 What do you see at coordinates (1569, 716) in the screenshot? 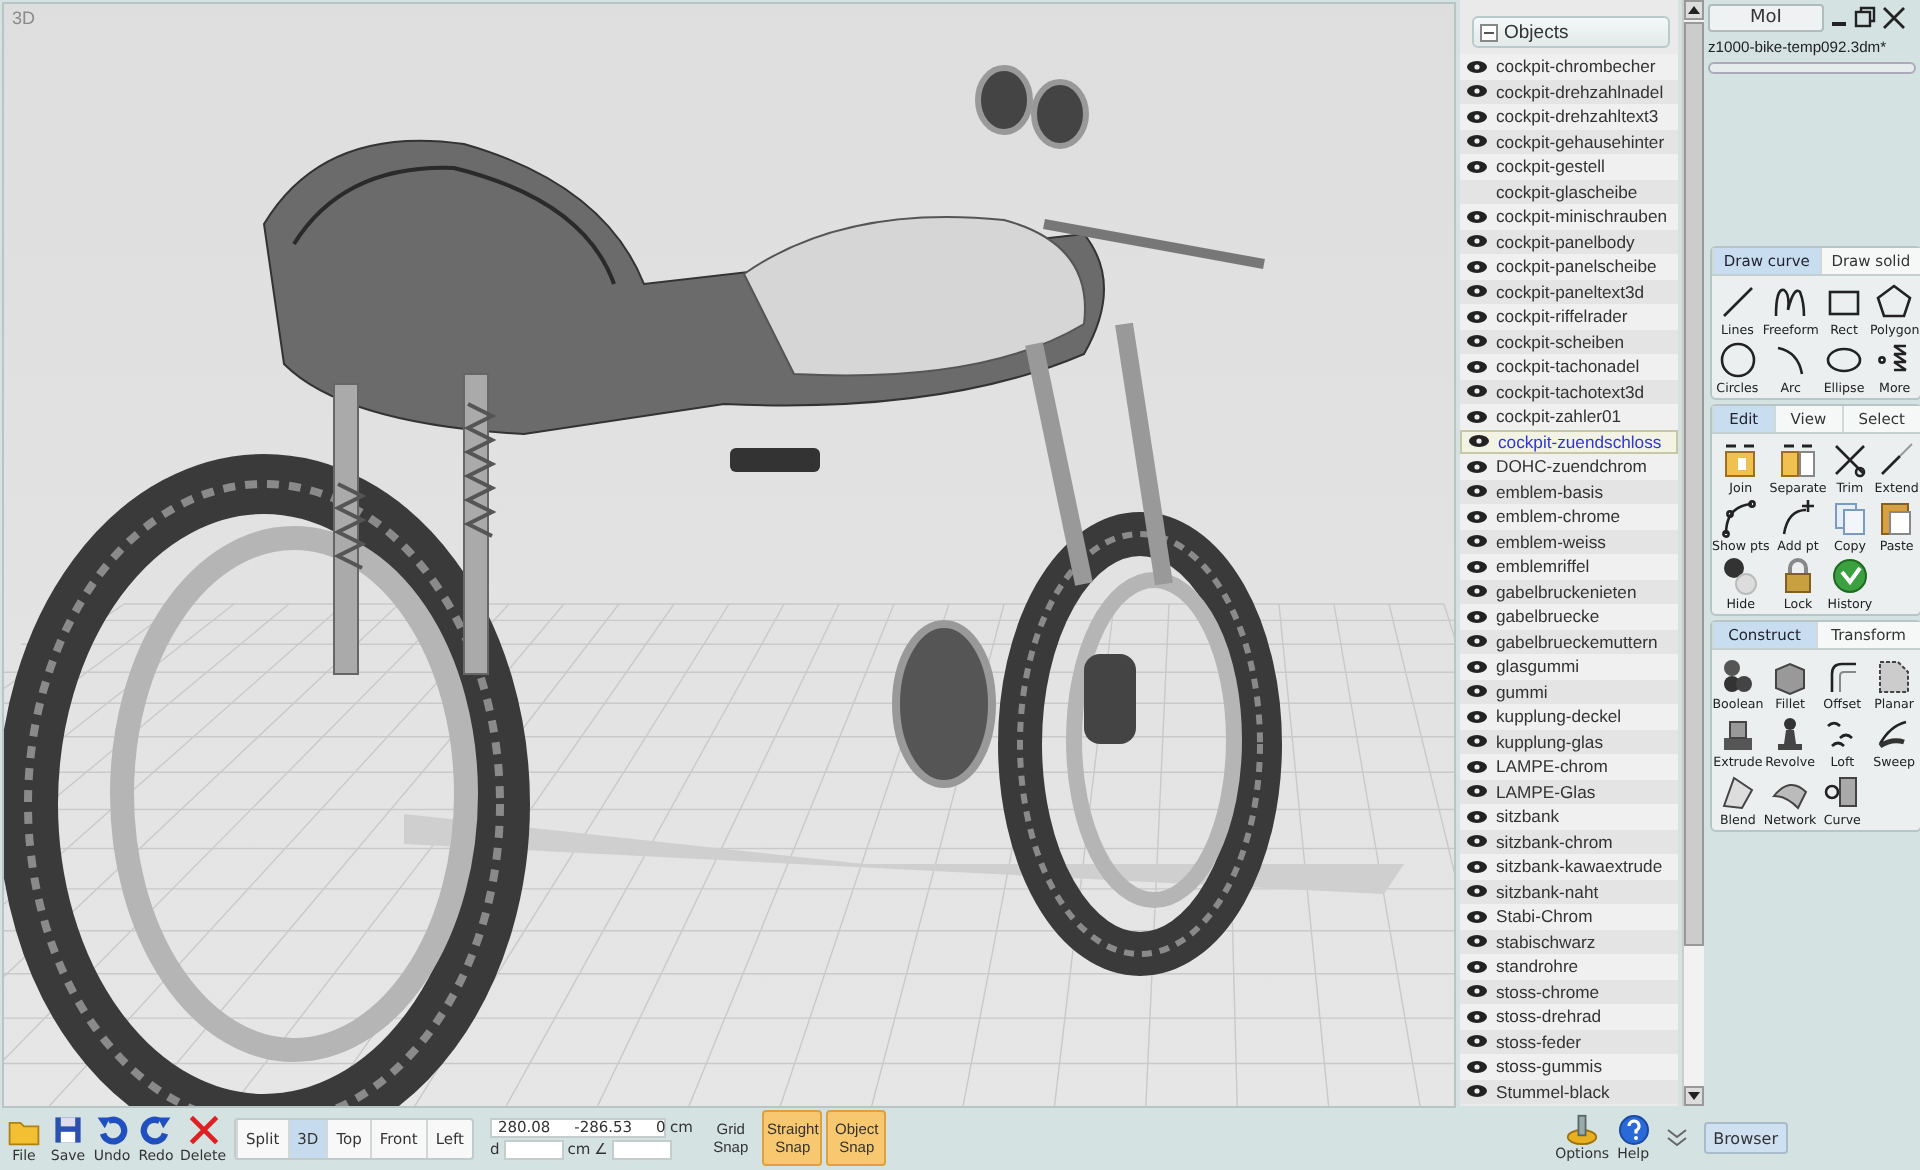
I see `object-list-item: kupplung-deckel` at bounding box center [1569, 716].